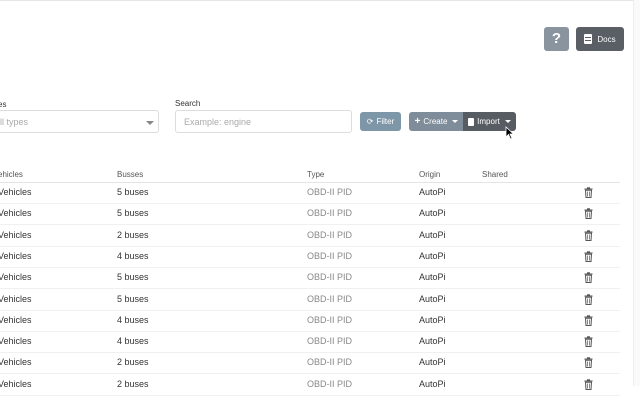  What do you see at coordinates (606, 39) in the screenshot?
I see `docs-label: Docs` at bounding box center [606, 39].